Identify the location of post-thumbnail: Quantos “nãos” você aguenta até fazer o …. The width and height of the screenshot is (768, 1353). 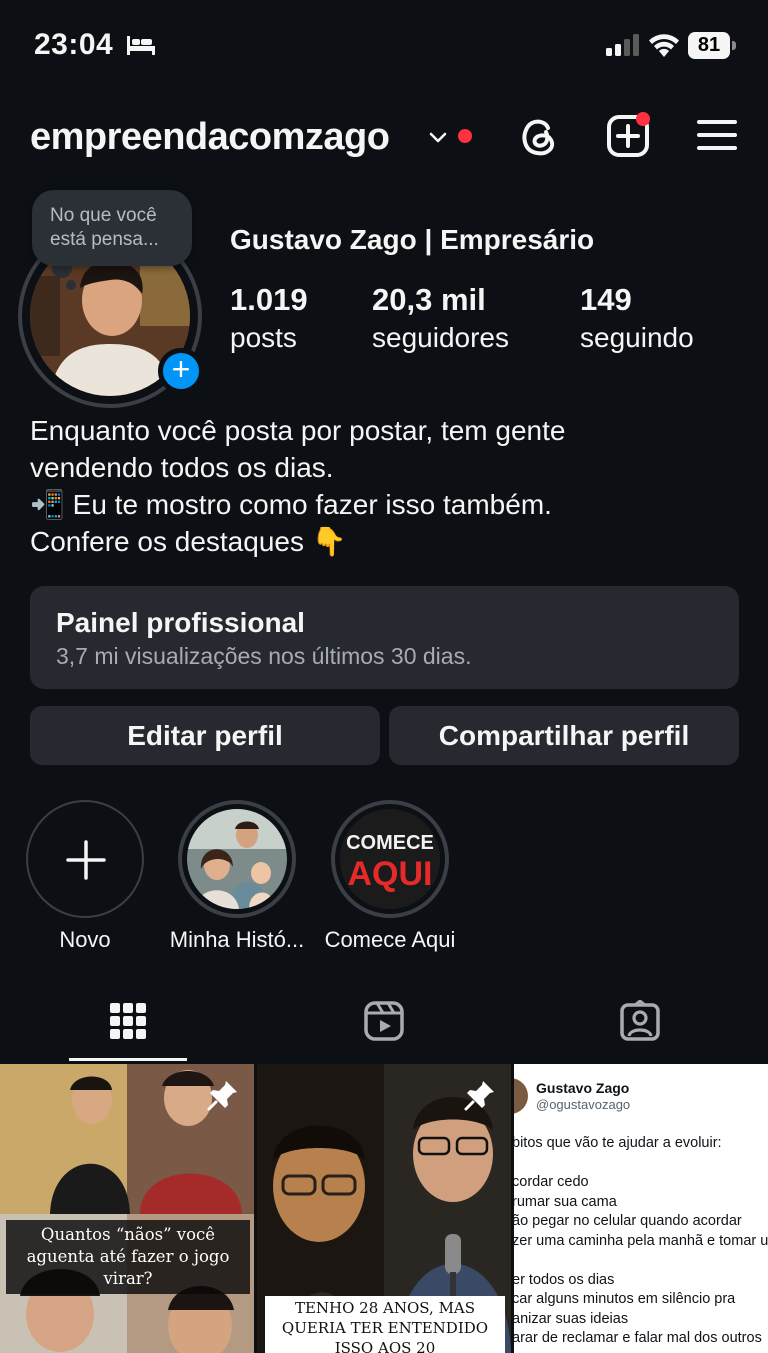
(127, 1208).